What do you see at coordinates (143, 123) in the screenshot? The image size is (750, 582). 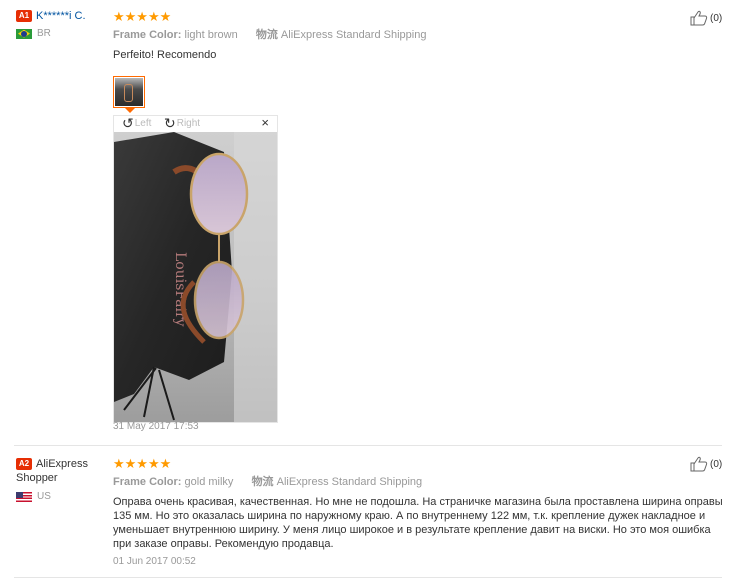 I see `rotate-left-label: Left` at bounding box center [143, 123].